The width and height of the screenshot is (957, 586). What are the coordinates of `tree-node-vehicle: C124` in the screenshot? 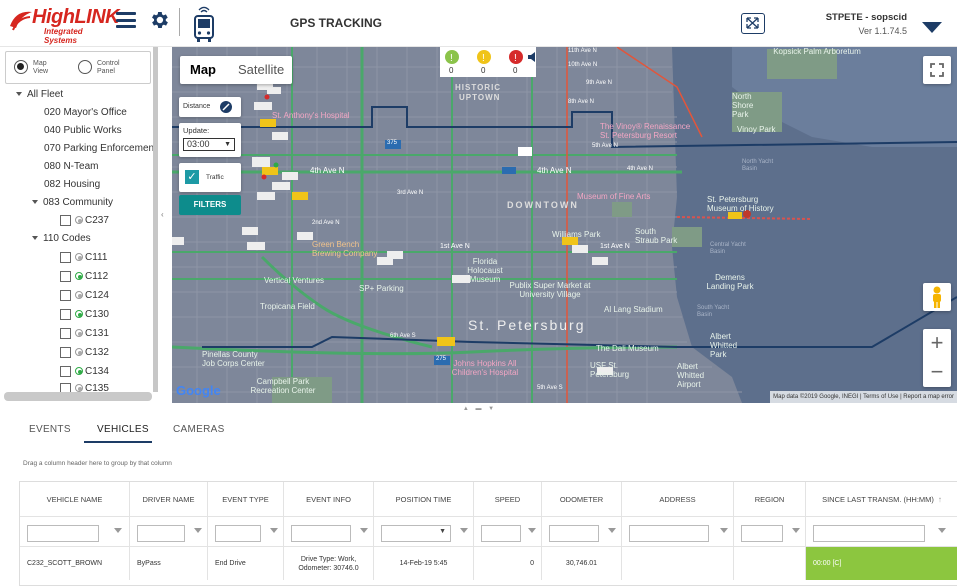 It's located at (84, 296).